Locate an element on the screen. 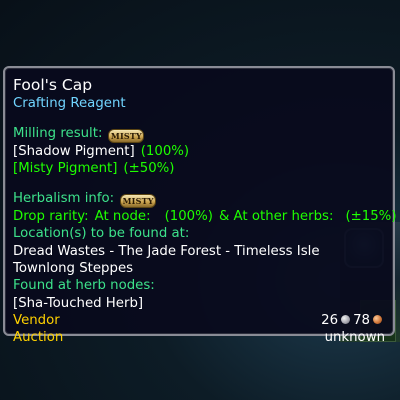 This screenshot has width=400, height=400. at-node-label: At node: is located at coordinates (122, 216).